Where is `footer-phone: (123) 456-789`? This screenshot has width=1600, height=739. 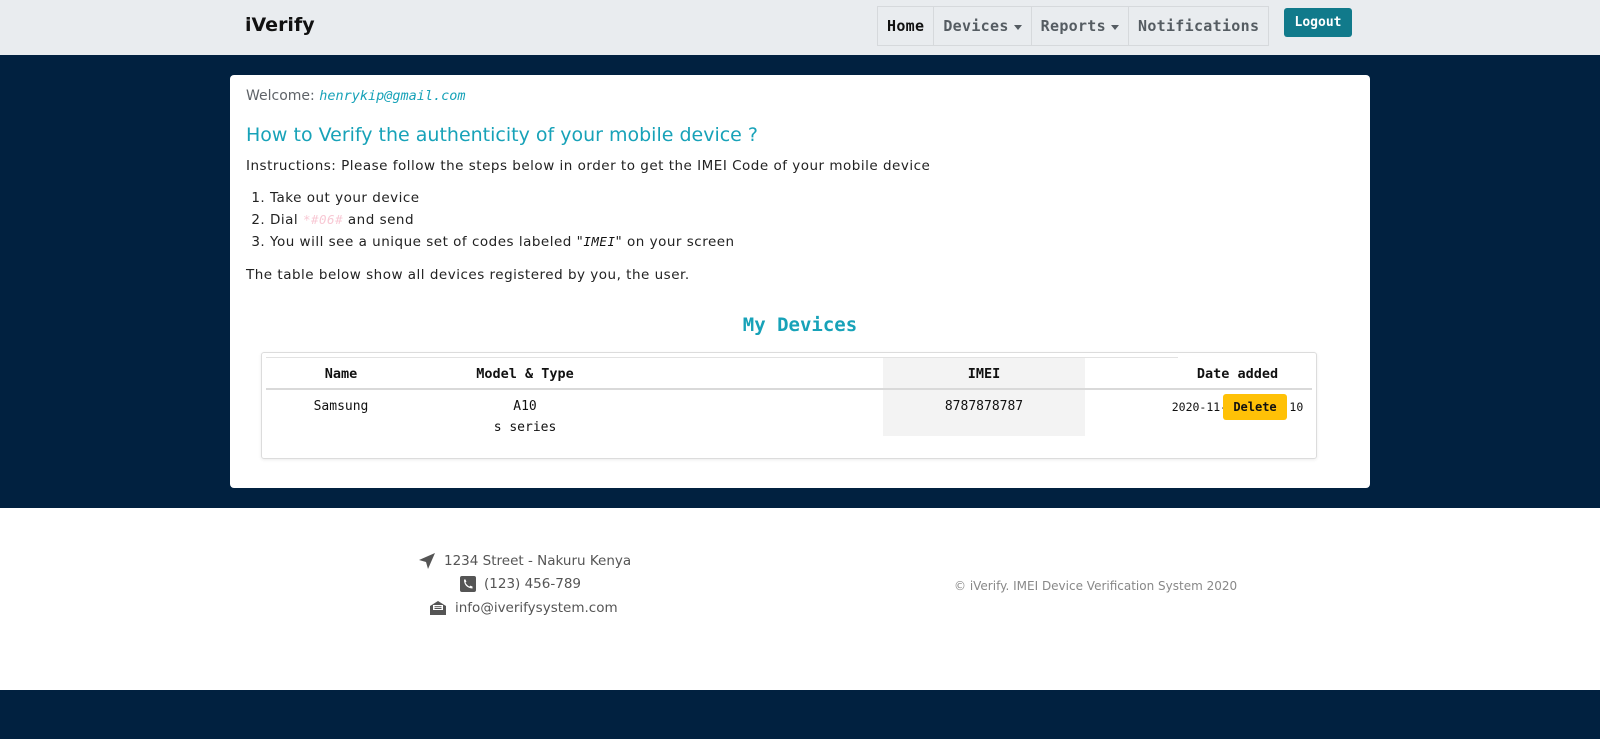
footer-phone: (123) 456-789 is located at coordinates (520, 584).